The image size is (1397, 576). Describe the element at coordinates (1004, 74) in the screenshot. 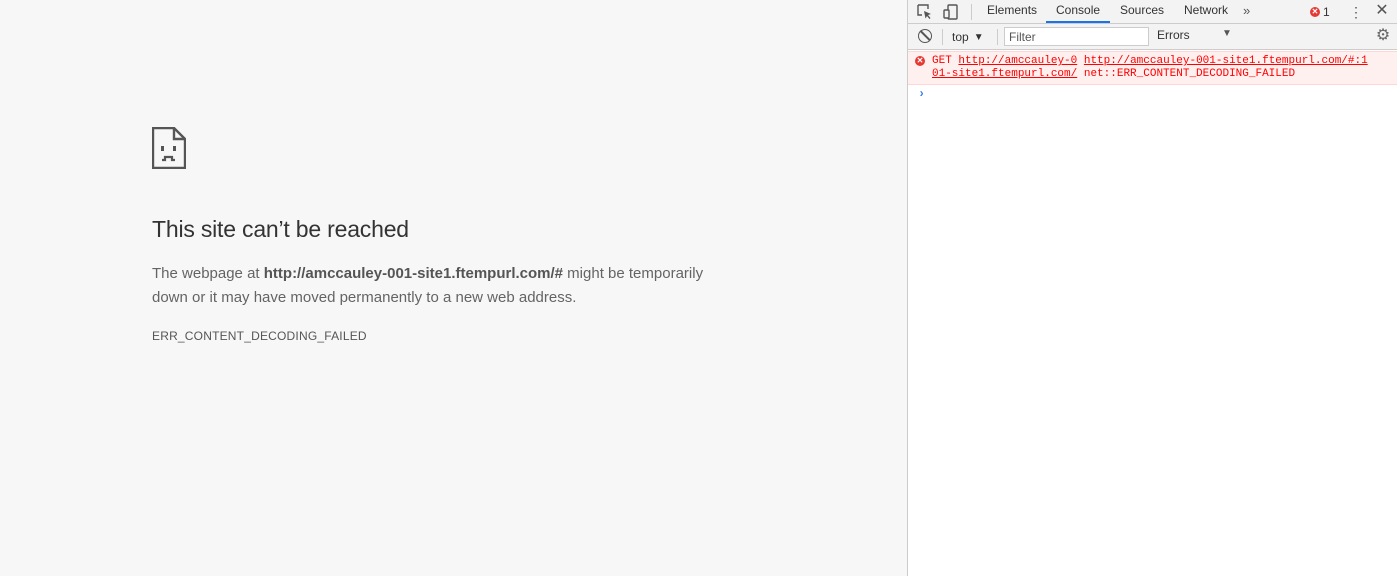

I see `request-url-link-continued: 01-site1.ftempurl.com/` at that location.